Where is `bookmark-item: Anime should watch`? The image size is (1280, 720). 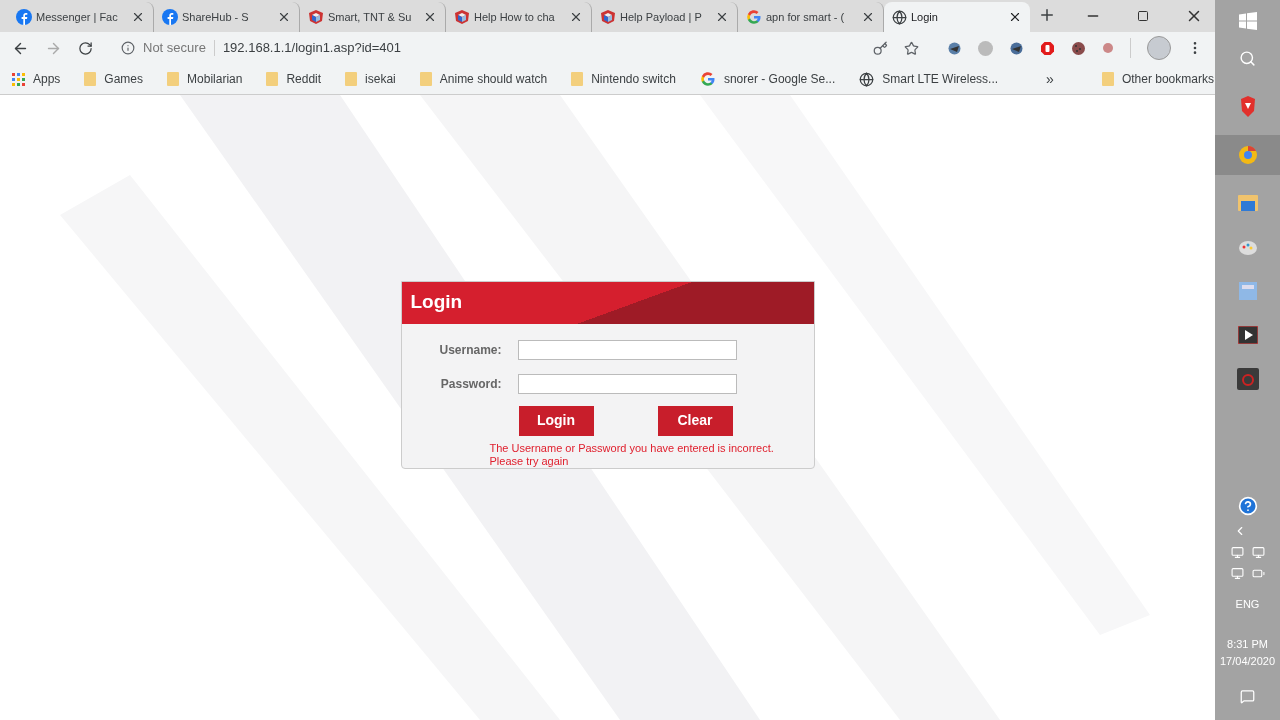
bookmark-item: Anime should watch is located at coordinates (483, 79).